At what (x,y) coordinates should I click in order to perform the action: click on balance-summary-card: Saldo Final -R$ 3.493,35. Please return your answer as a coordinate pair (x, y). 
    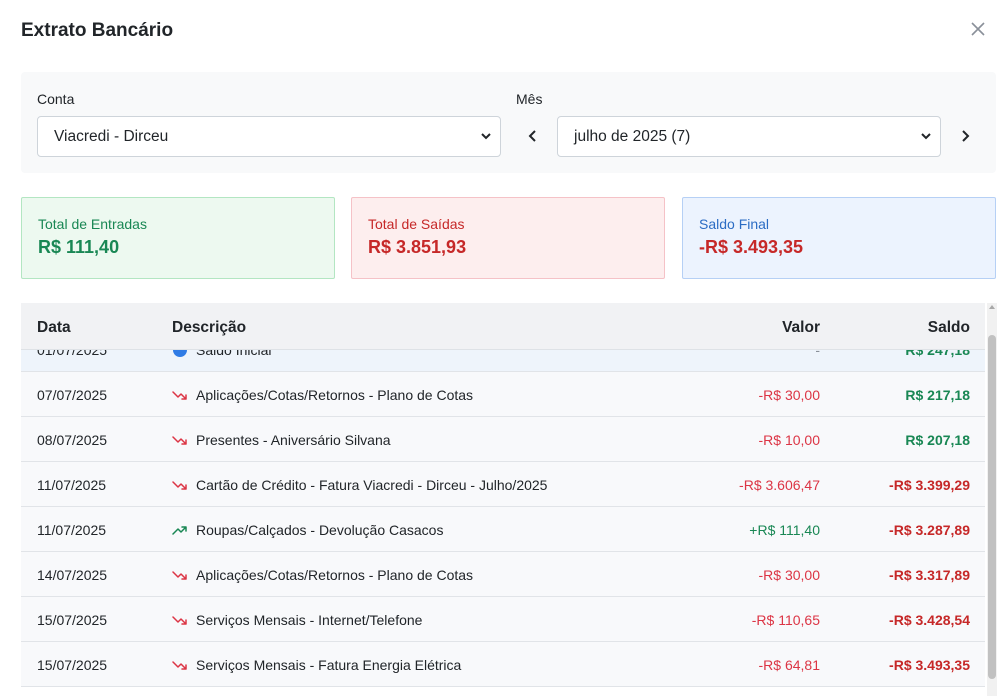
    Looking at the image, I should click on (839, 238).